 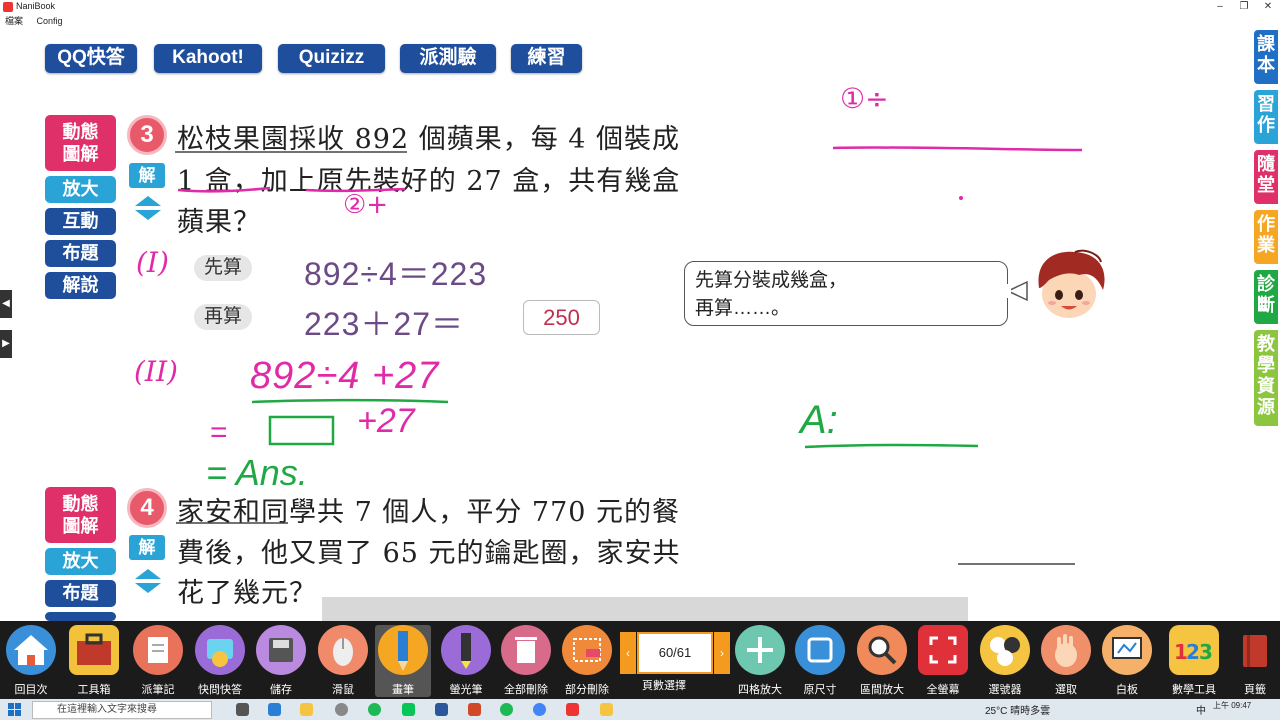 I want to click on annotation-step1: ①÷, so click(x=864, y=98).